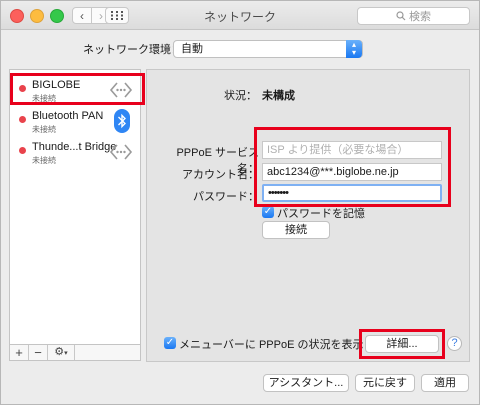  What do you see at coordinates (132, 50) in the screenshot?
I see `location-label: ネットワーク環境：` at bounding box center [132, 50].